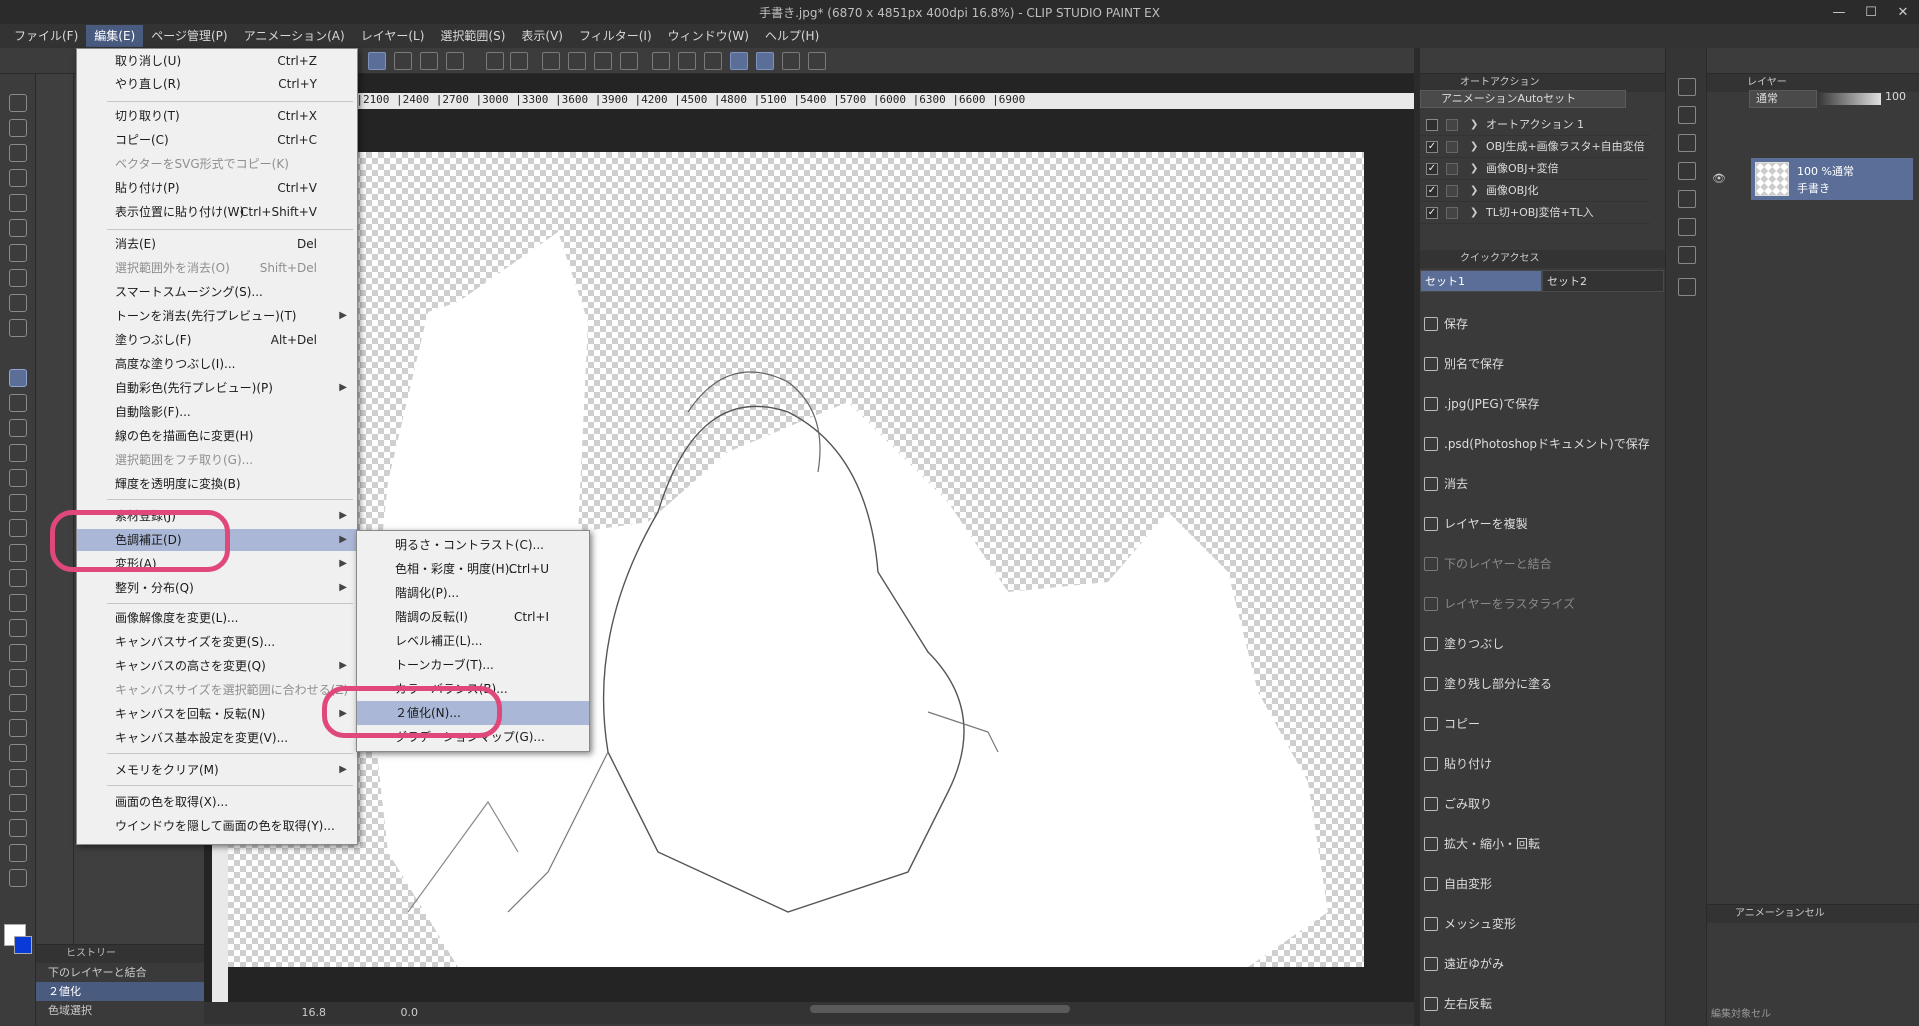  What do you see at coordinates (18, 528) in the screenshot?
I see `line-icon` at bounding box center [18, 528].